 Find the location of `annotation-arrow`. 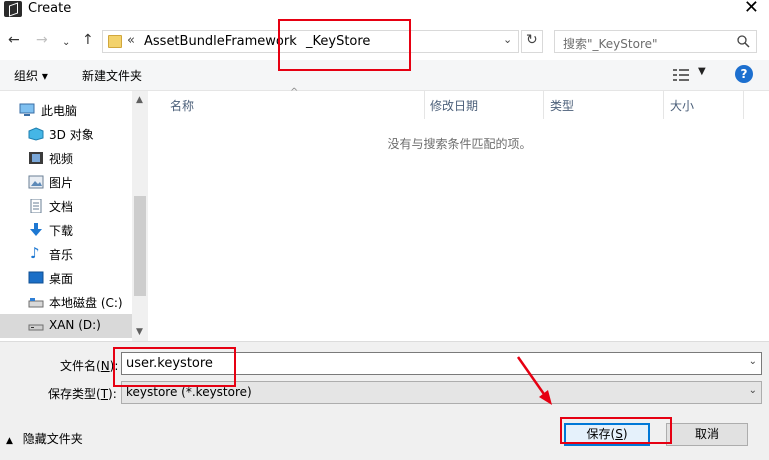

annotation-arrow is located at coordinates (534, 380).